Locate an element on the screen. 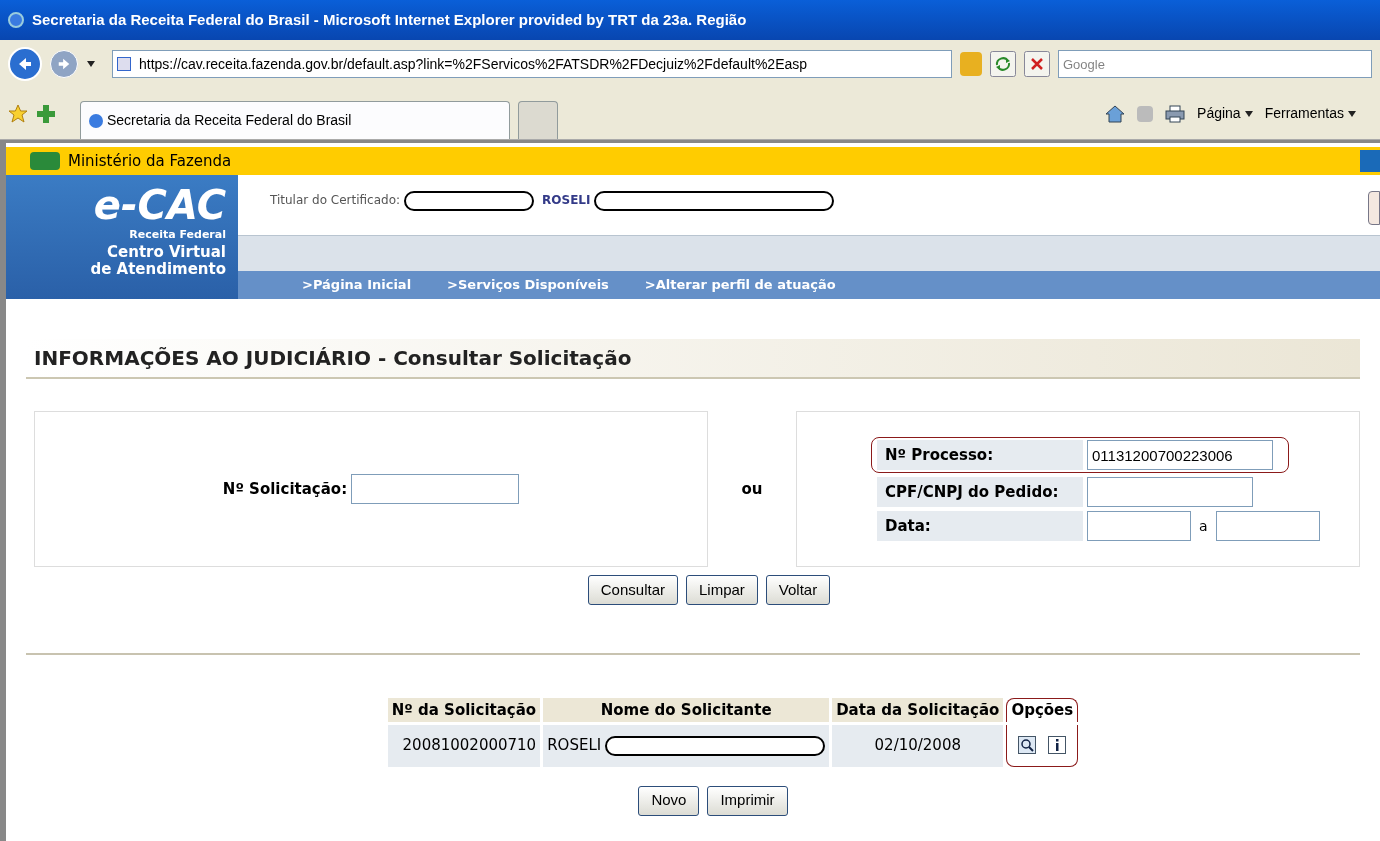  search-field: Google is located at coordinates (1215, 64).